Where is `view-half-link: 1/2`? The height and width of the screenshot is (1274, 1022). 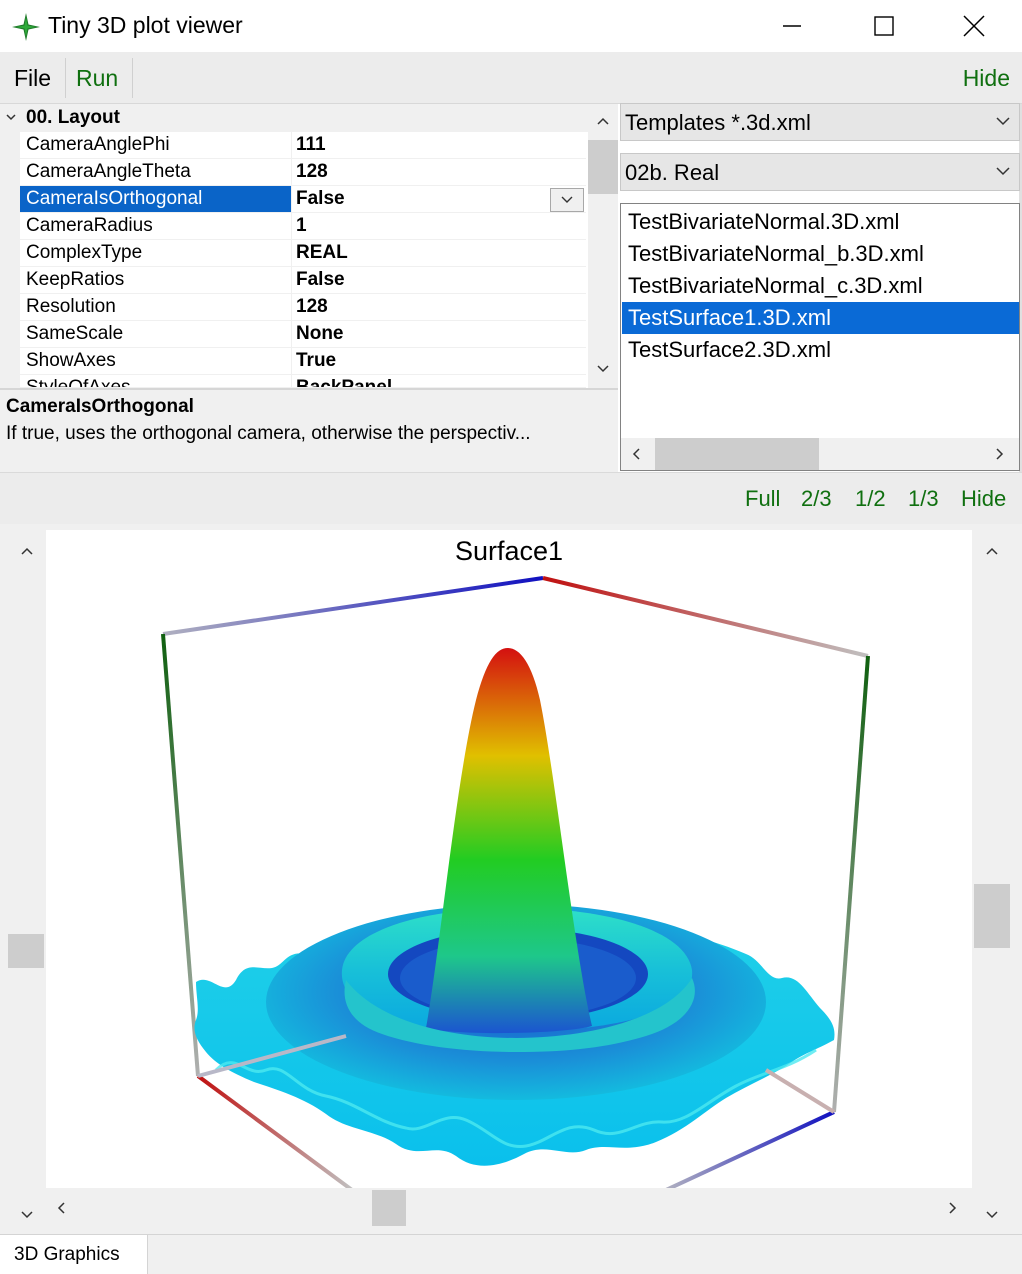
view-half-link: 1/2 is located at coordinates (870, 499).